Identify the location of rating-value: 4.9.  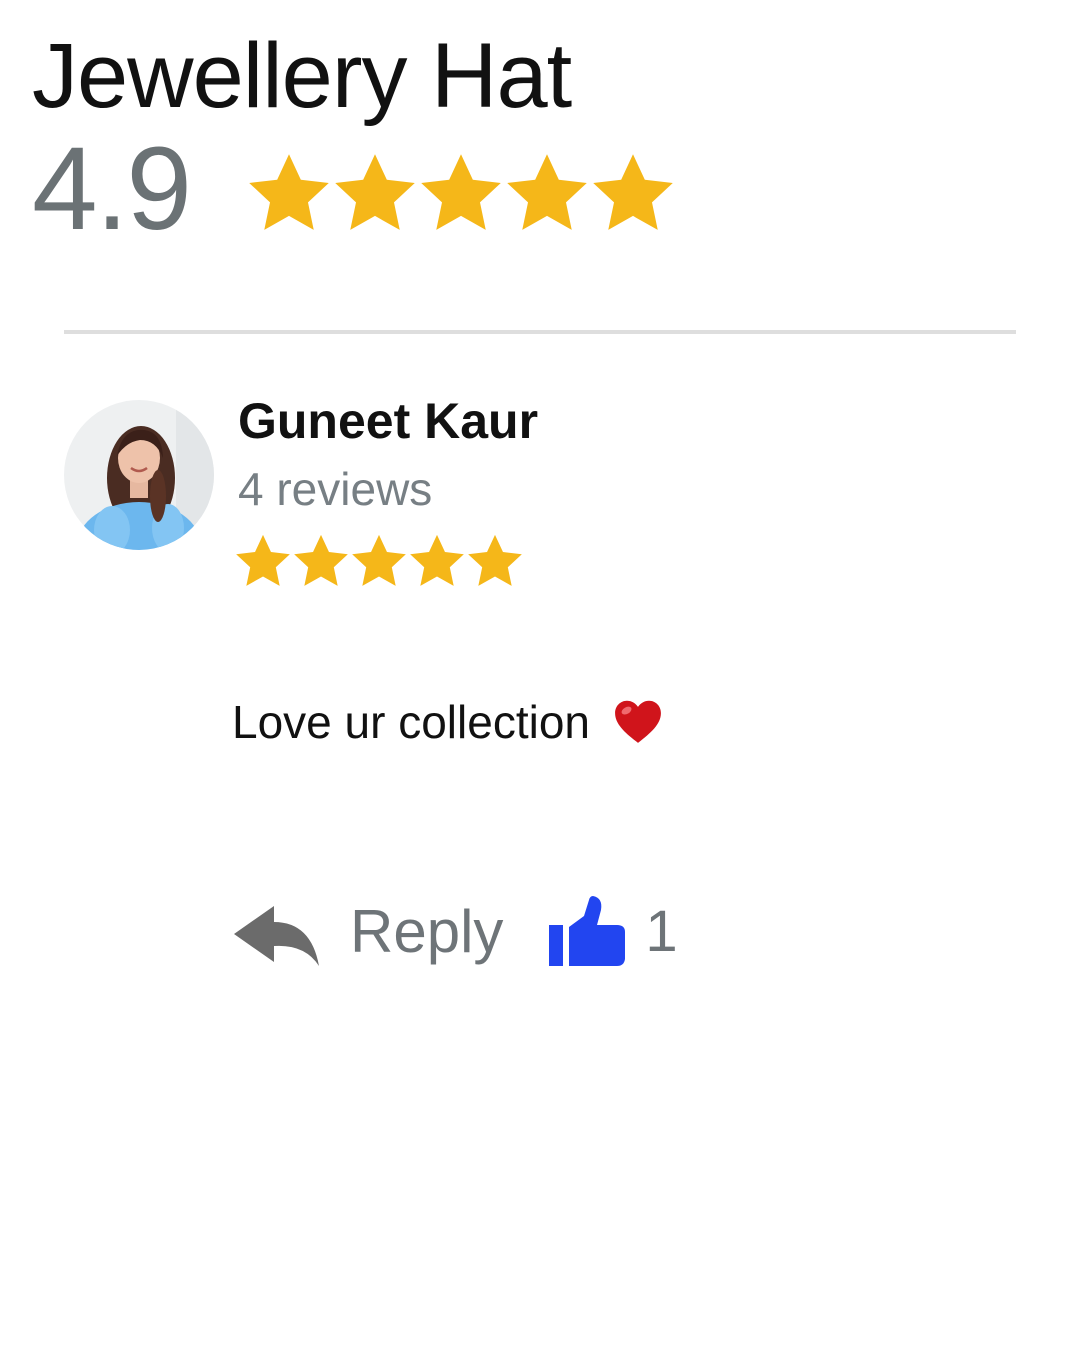
(112, 189).